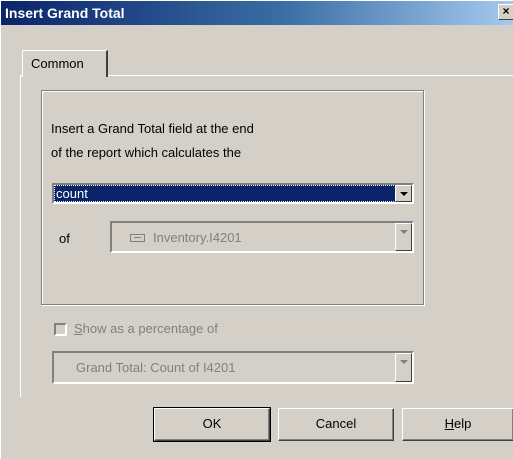  What do you see at coordinates (152, 128) in the screenshot?
I see `description-line-1: Insert a Grand Total field at the end` at bounding box center [152, 128].